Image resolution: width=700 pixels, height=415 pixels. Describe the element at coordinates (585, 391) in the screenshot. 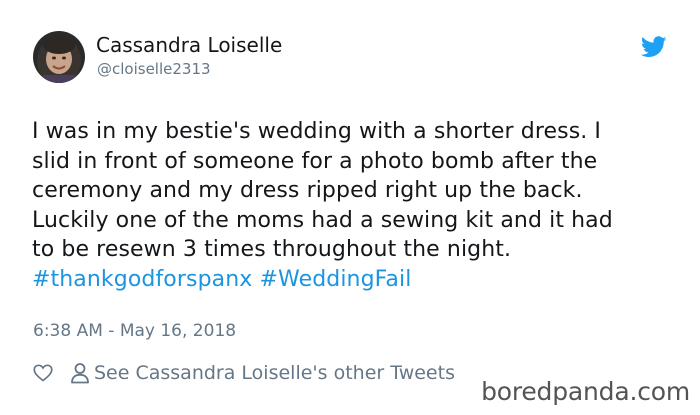

I see `watermark: boredpanda.com` at that location.